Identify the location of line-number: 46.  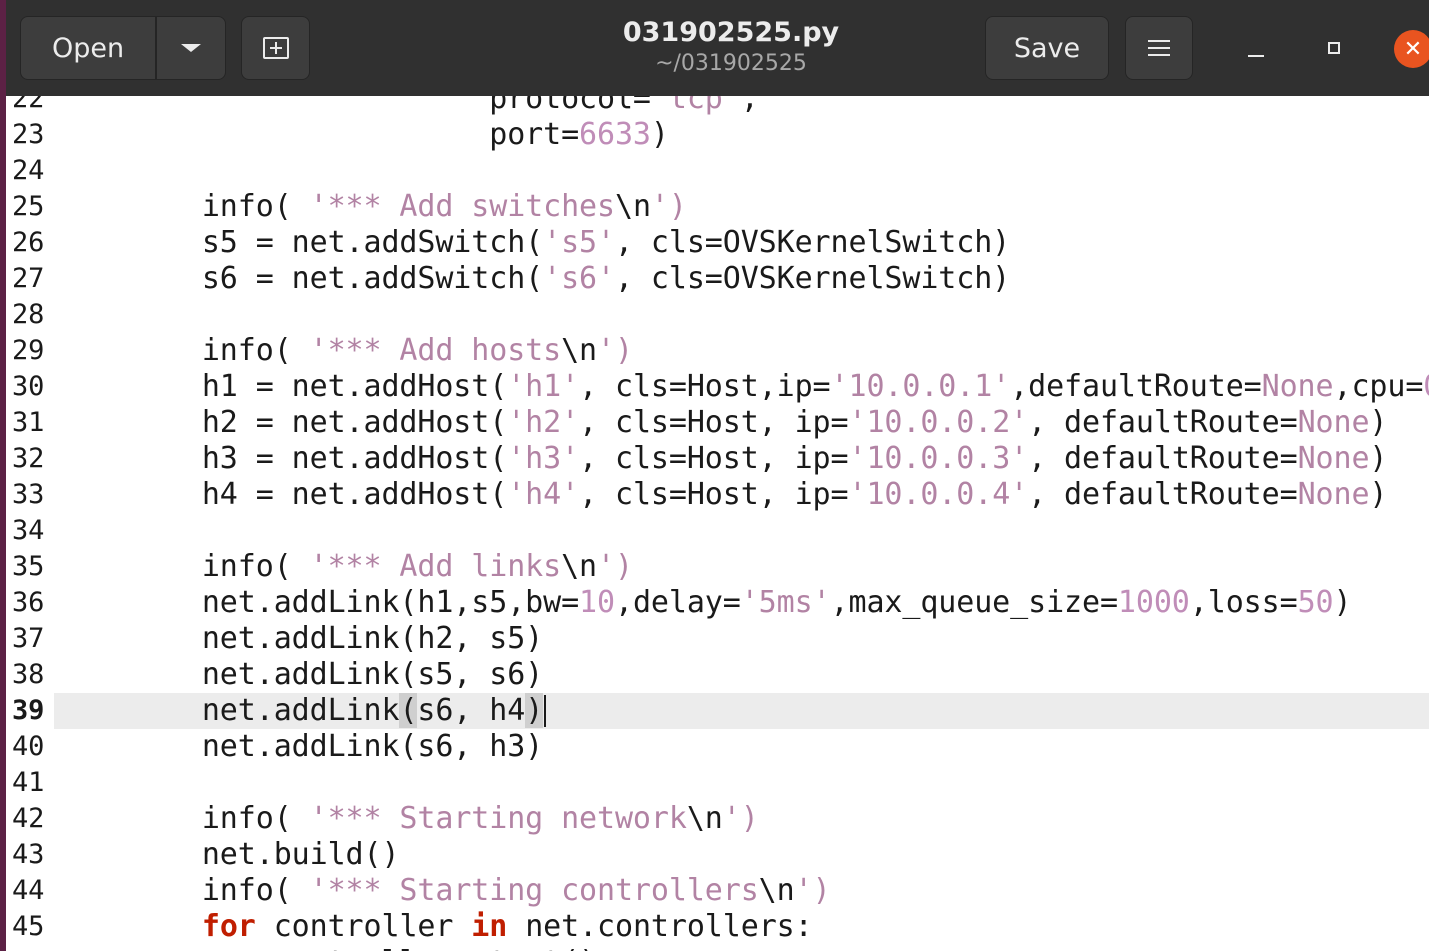
(33, 948).